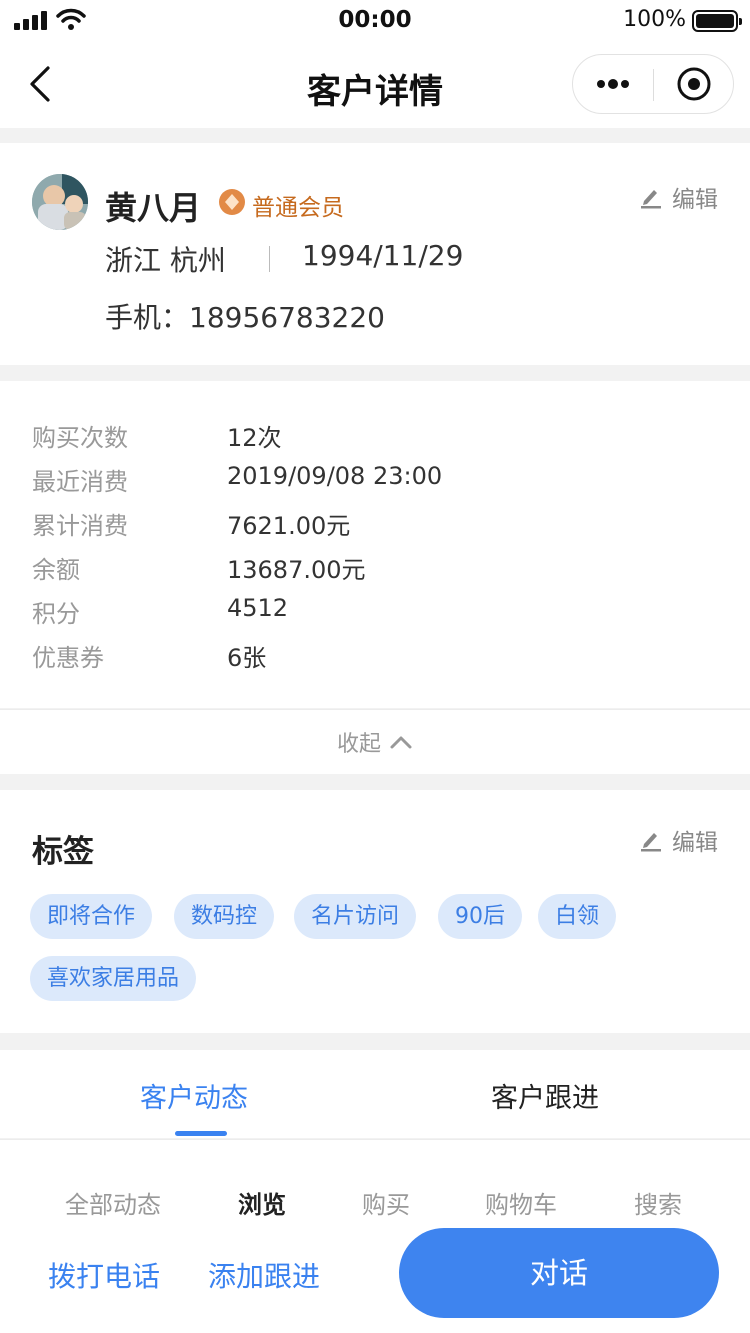  Describe the element at coordinates (375, 567) in the screenshot. I see `stat-row: 余额 13687.00元` at that location.